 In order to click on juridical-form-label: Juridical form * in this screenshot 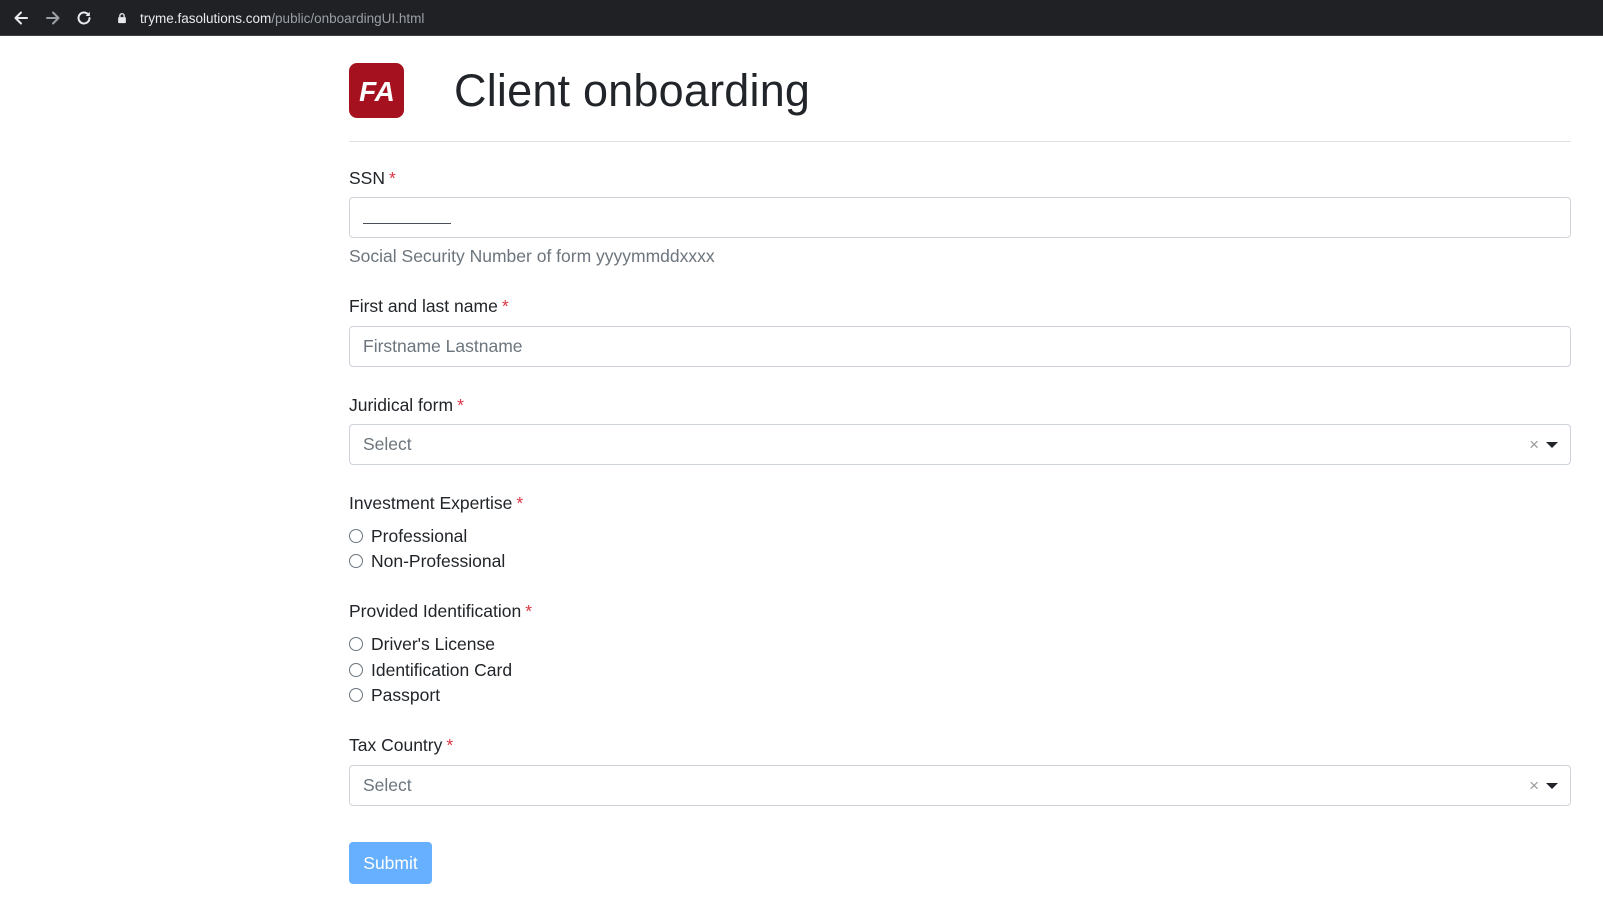, I will do `click(406, 405)`.